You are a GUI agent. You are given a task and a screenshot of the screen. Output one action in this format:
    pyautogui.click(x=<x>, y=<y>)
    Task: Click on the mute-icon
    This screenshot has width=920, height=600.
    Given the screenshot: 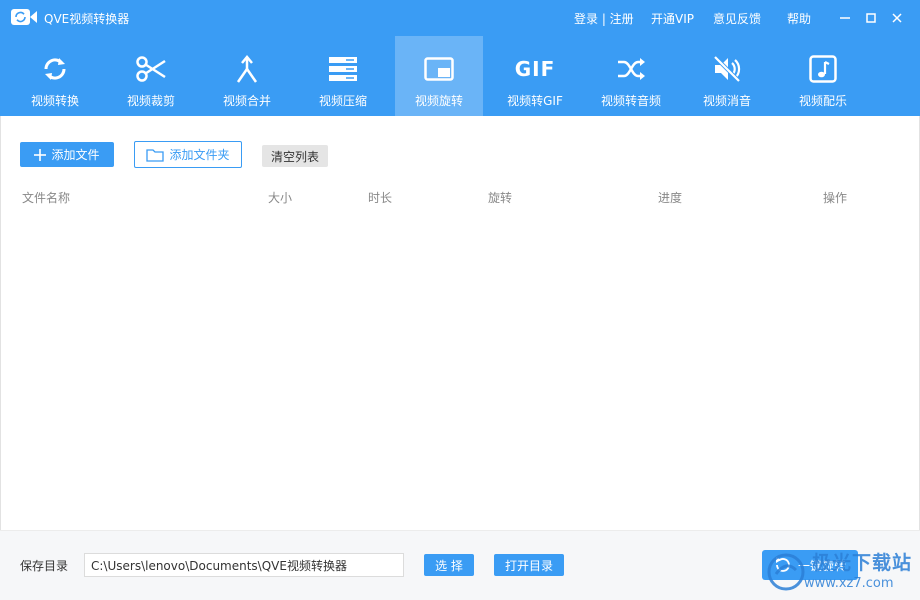 What is the action you would take?
    pyautogui.click(x=727, y=69)
    